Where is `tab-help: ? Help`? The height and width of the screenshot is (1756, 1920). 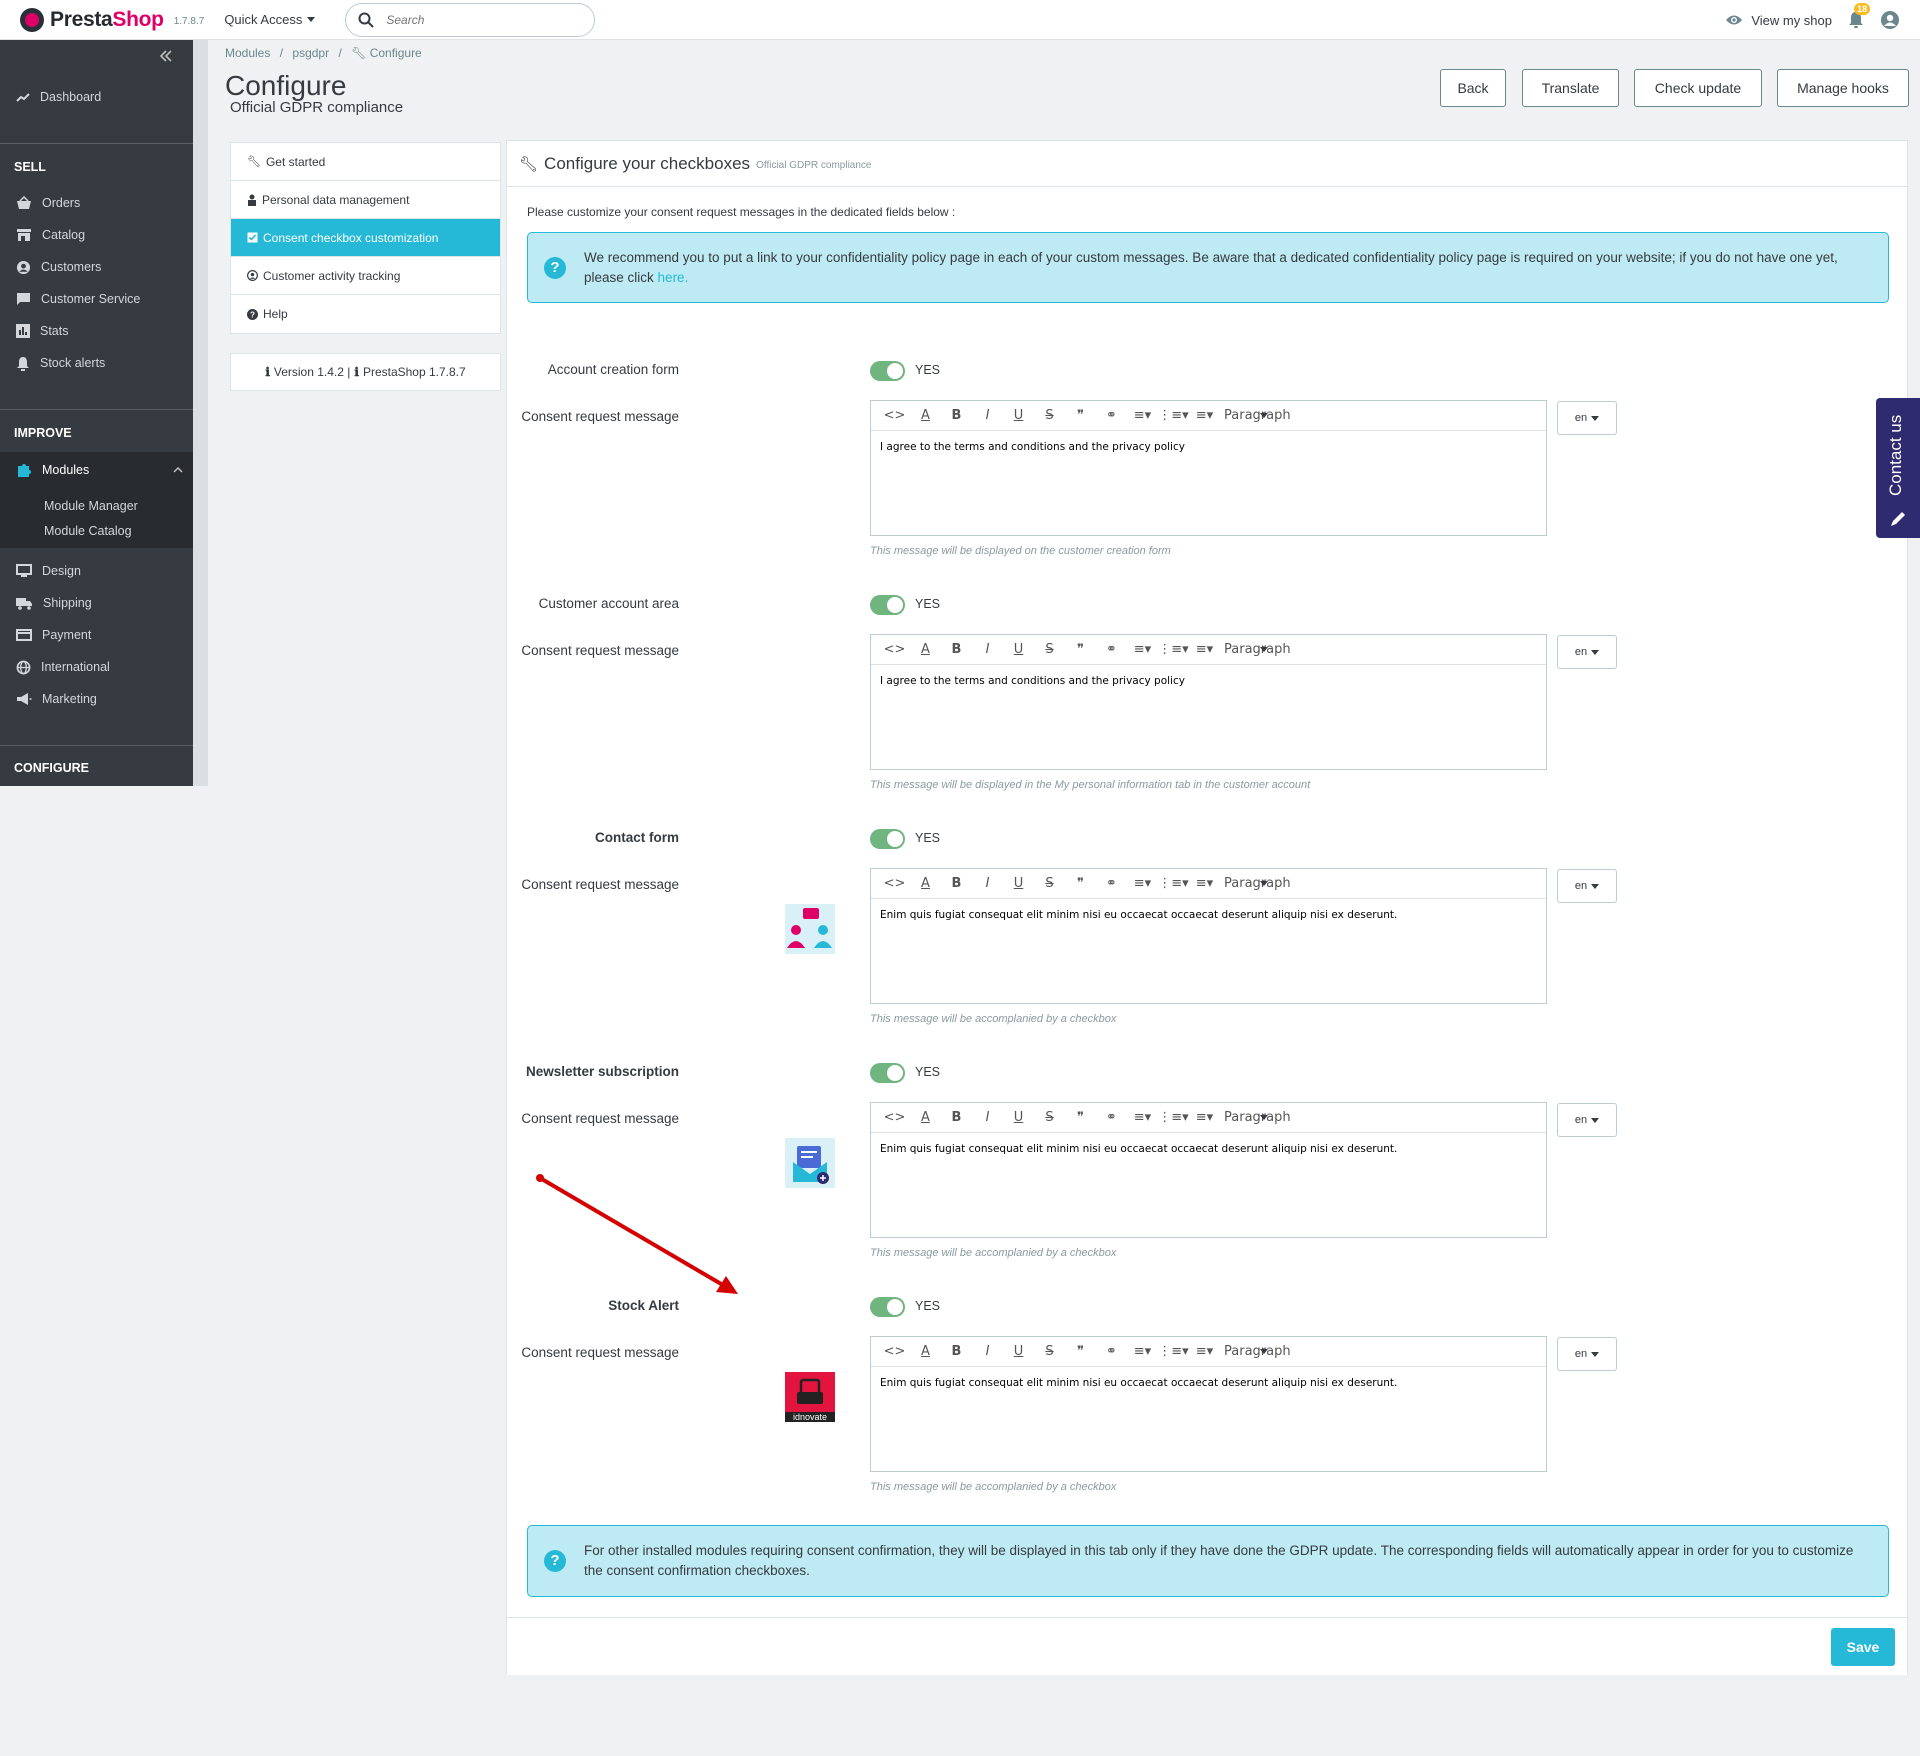 tab-help: ? Help is located at coordinates (365, 314).